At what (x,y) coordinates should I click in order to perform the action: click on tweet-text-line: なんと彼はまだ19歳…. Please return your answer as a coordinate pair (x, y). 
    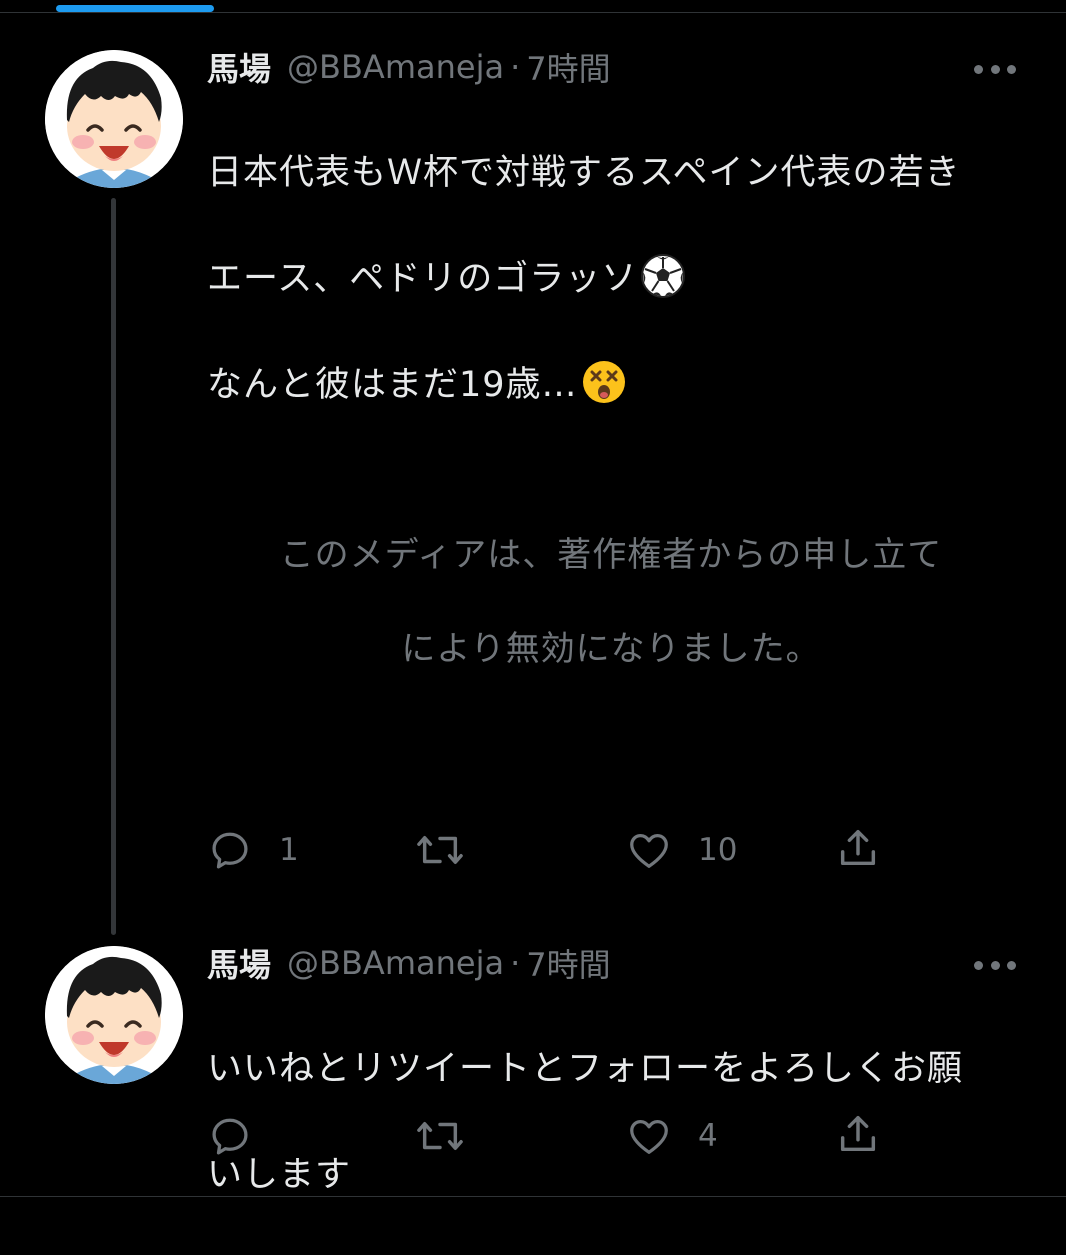
    Looking at the image, I should click on (607, 385).